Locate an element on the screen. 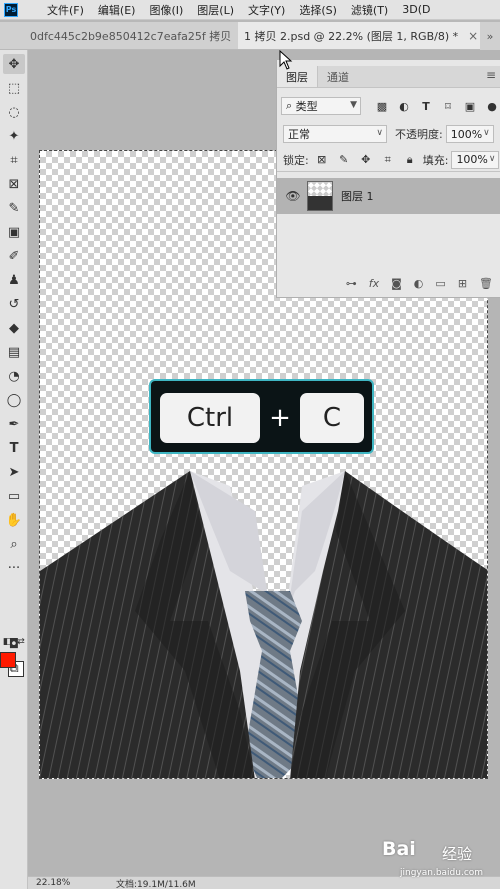  tab-overflow-icon: » is located at coordinates (490, 36).